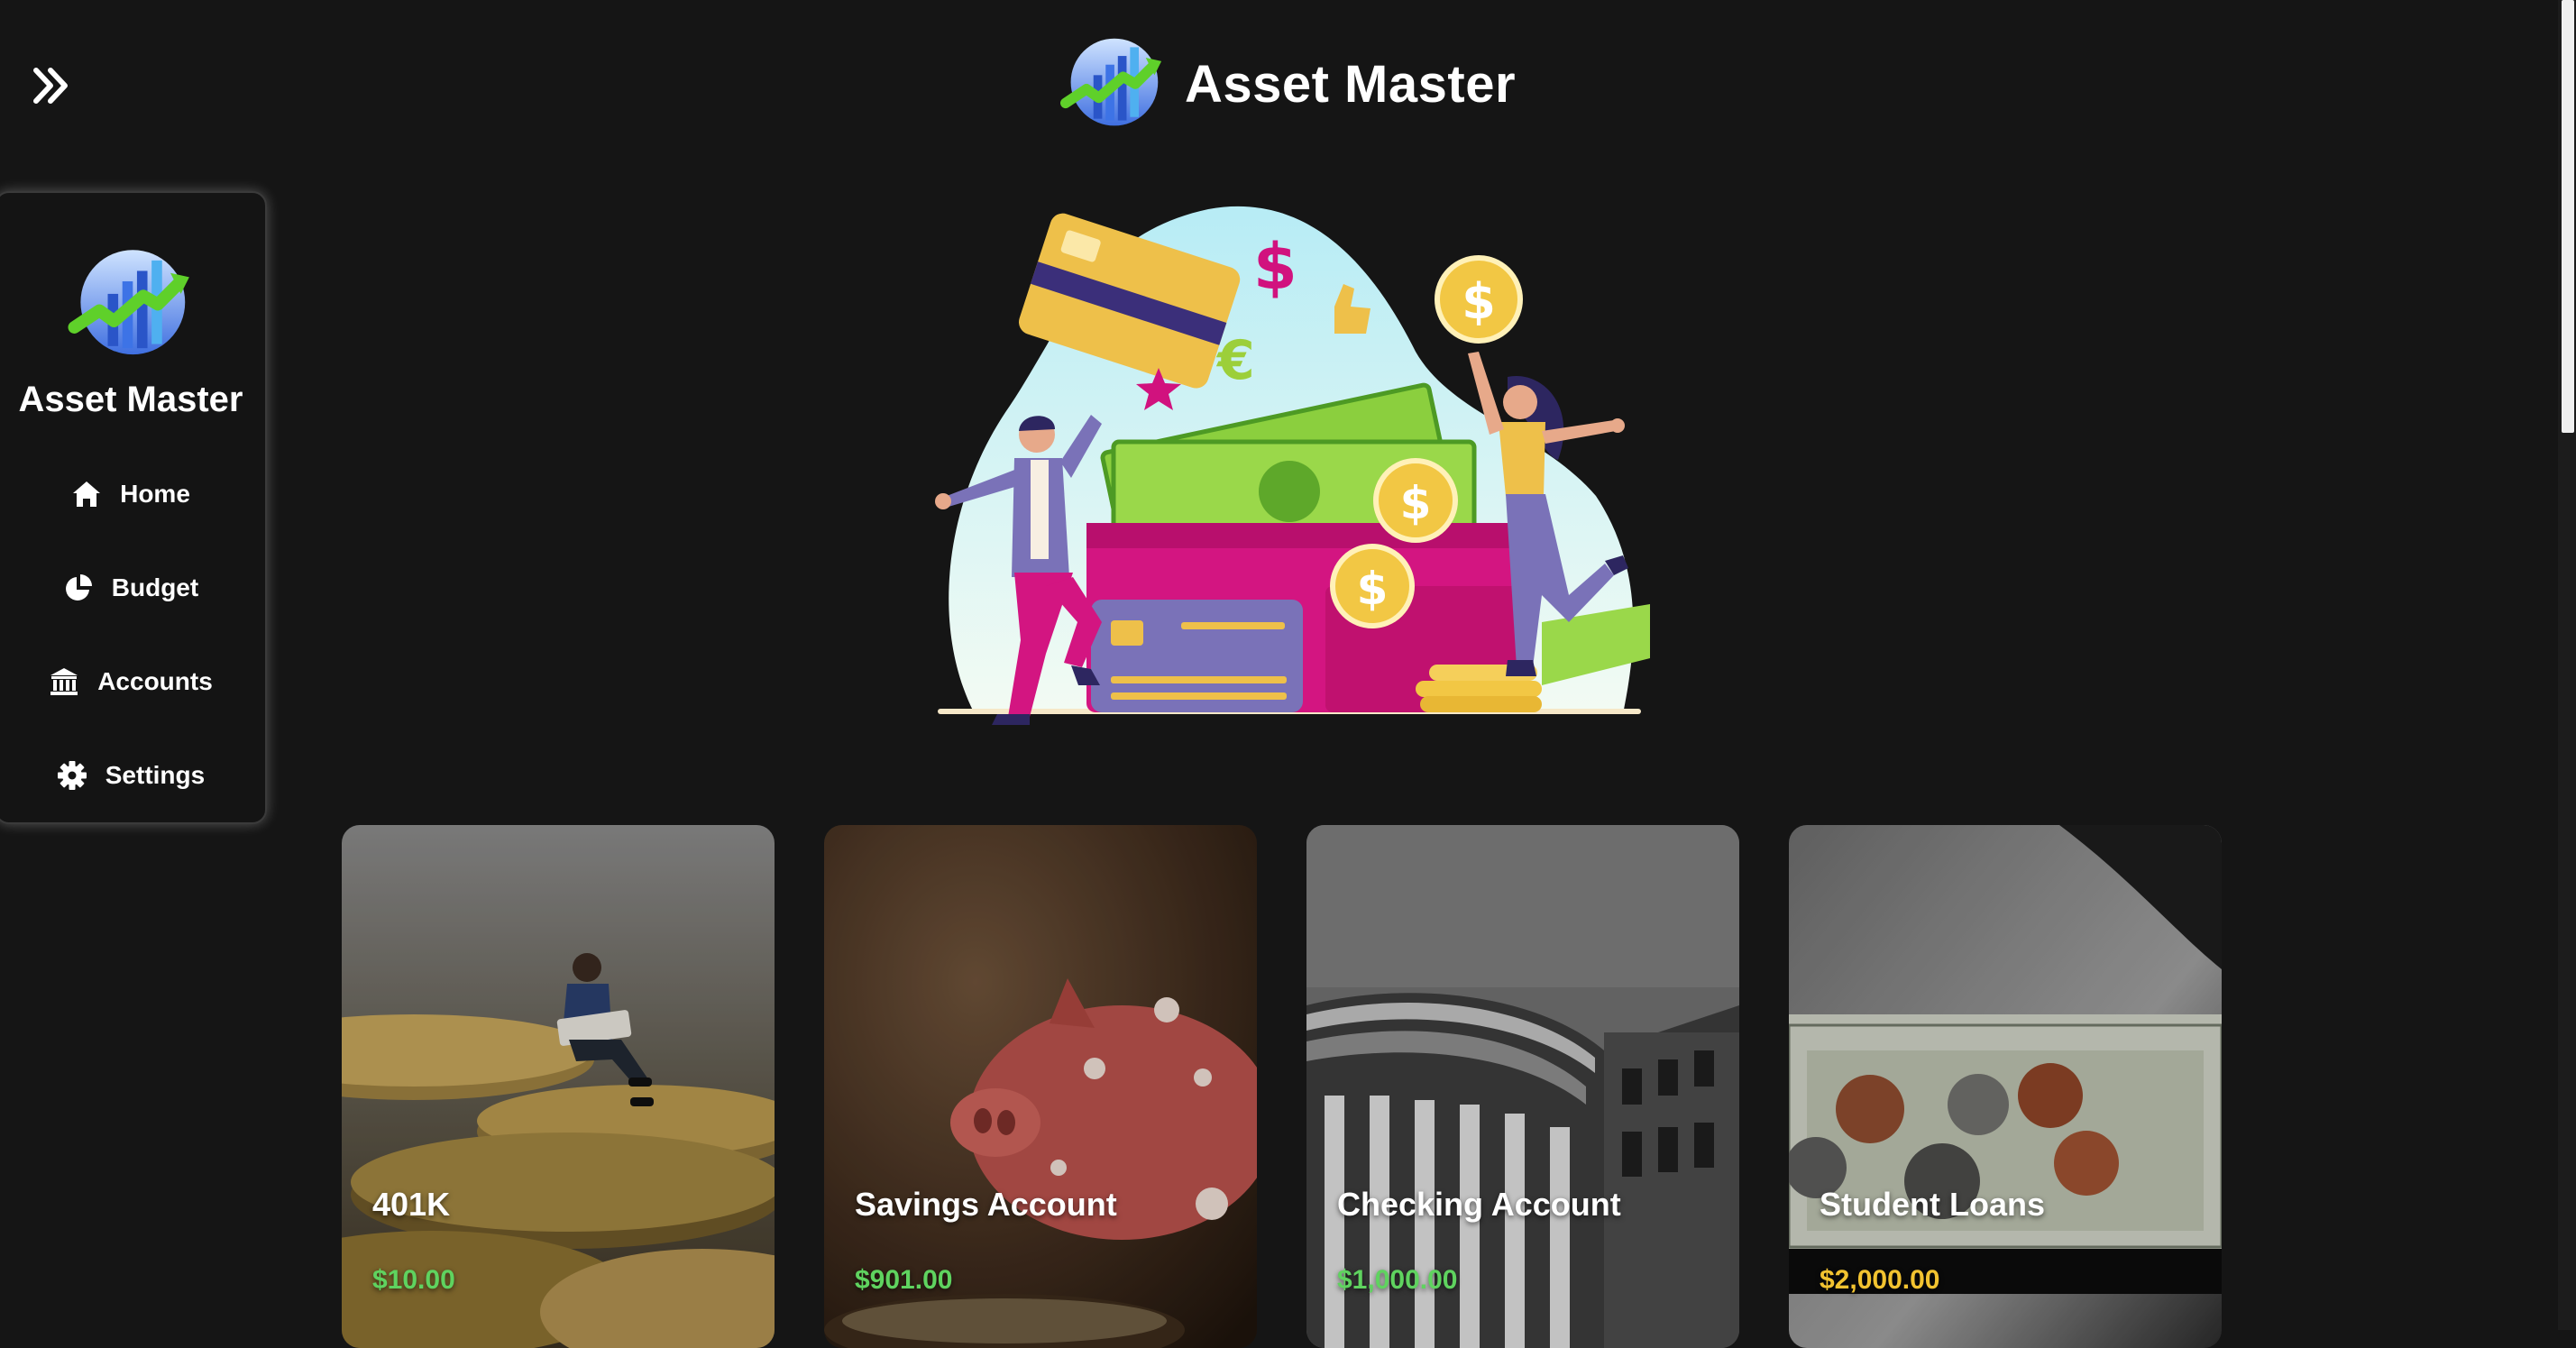 The width and height of the screenshot is (2576, 1348). I want to click on pie-chart-icon, so click(78, 587).